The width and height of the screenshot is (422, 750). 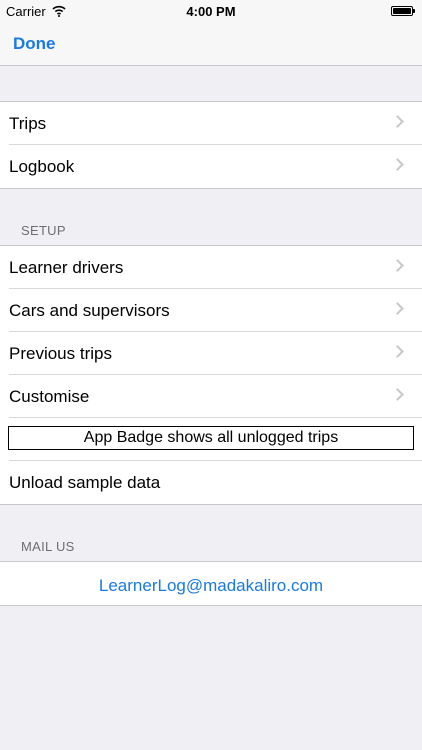 What do you see at coordinates (66, 267) in the screenshot?
I see `learner-drivers-label: Learner drivers` at bounding box center [66, 267].